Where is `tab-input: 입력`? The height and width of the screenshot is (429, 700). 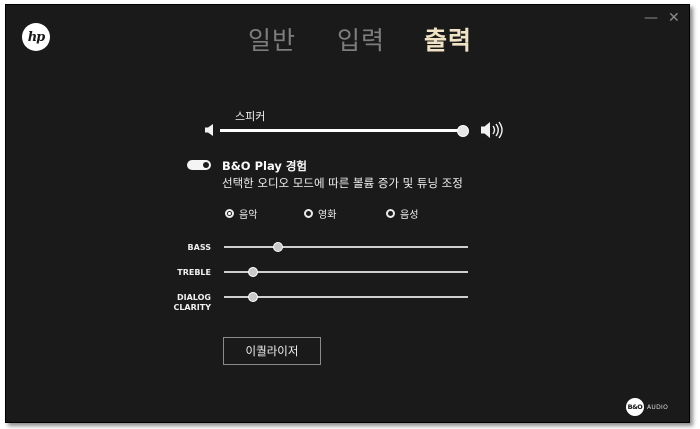 tab-input: 입력 is located at coordinates (361, 41).